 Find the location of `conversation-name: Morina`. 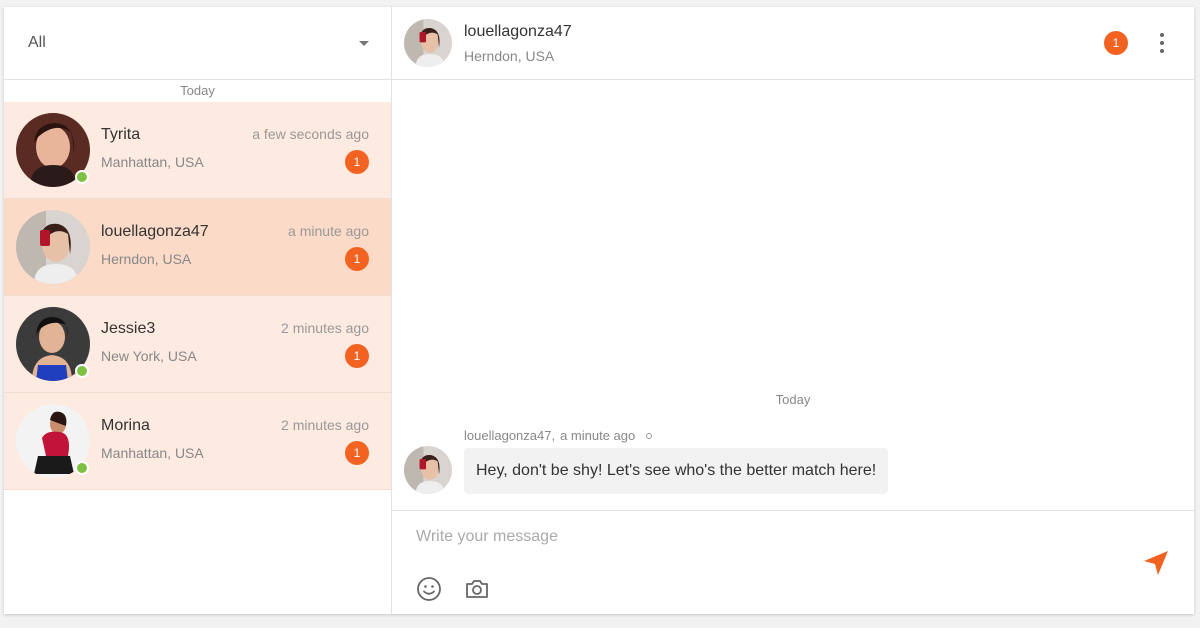

conversation-name: Morina is located at coordinates (125, 425).